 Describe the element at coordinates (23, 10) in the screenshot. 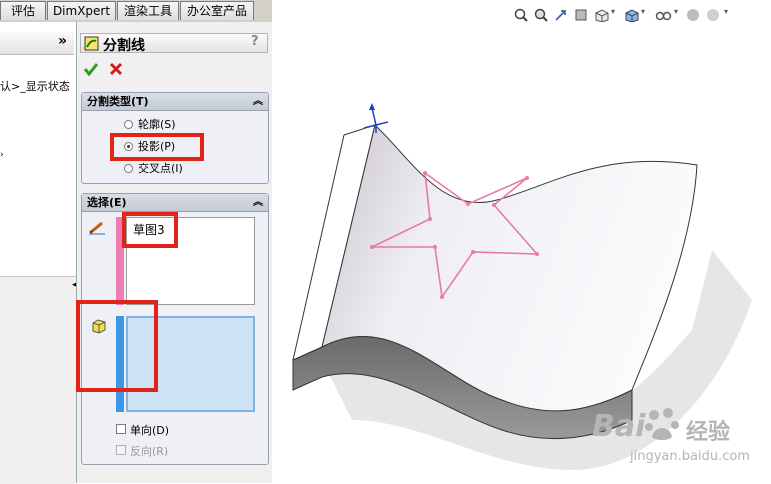

I see `tab-evaluate: 评估` at that location.